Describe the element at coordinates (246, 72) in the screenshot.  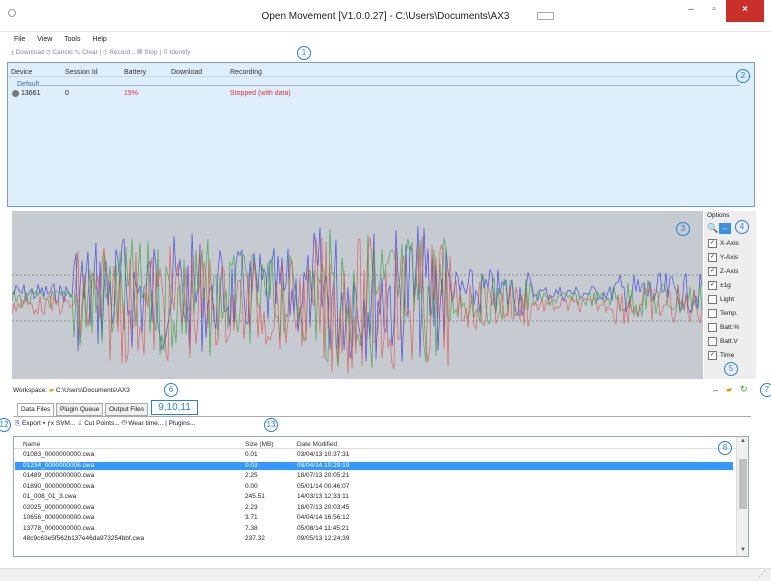
I see `column-header-recording: Recording` at that location.